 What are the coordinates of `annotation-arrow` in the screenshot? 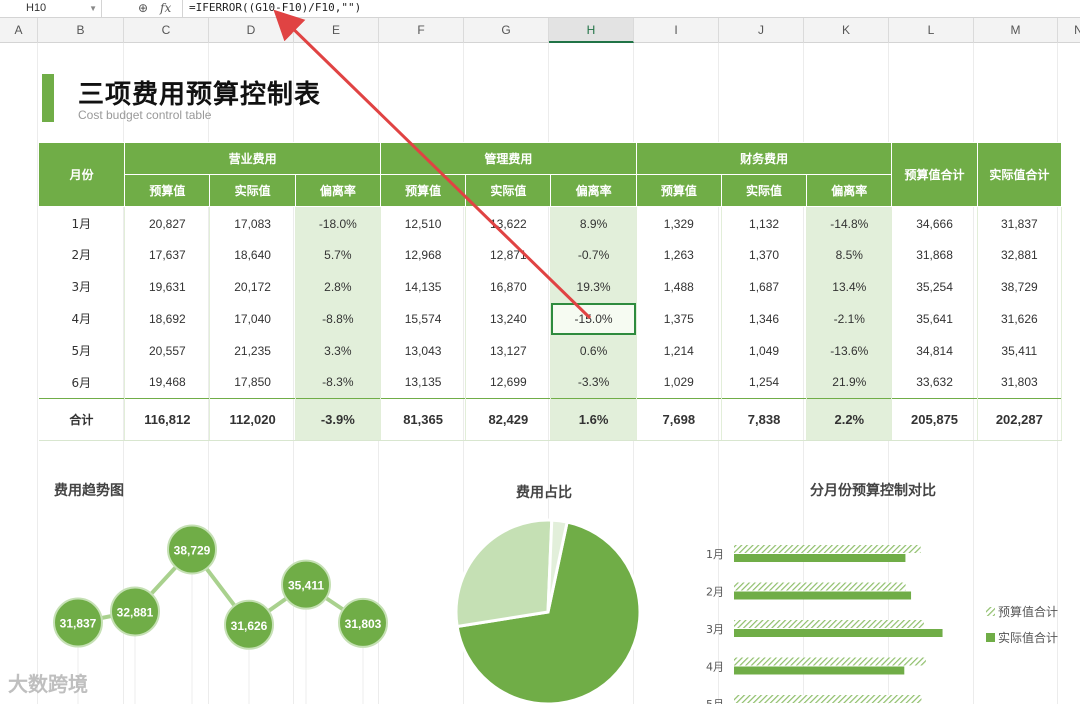 It's located at (432, 164).